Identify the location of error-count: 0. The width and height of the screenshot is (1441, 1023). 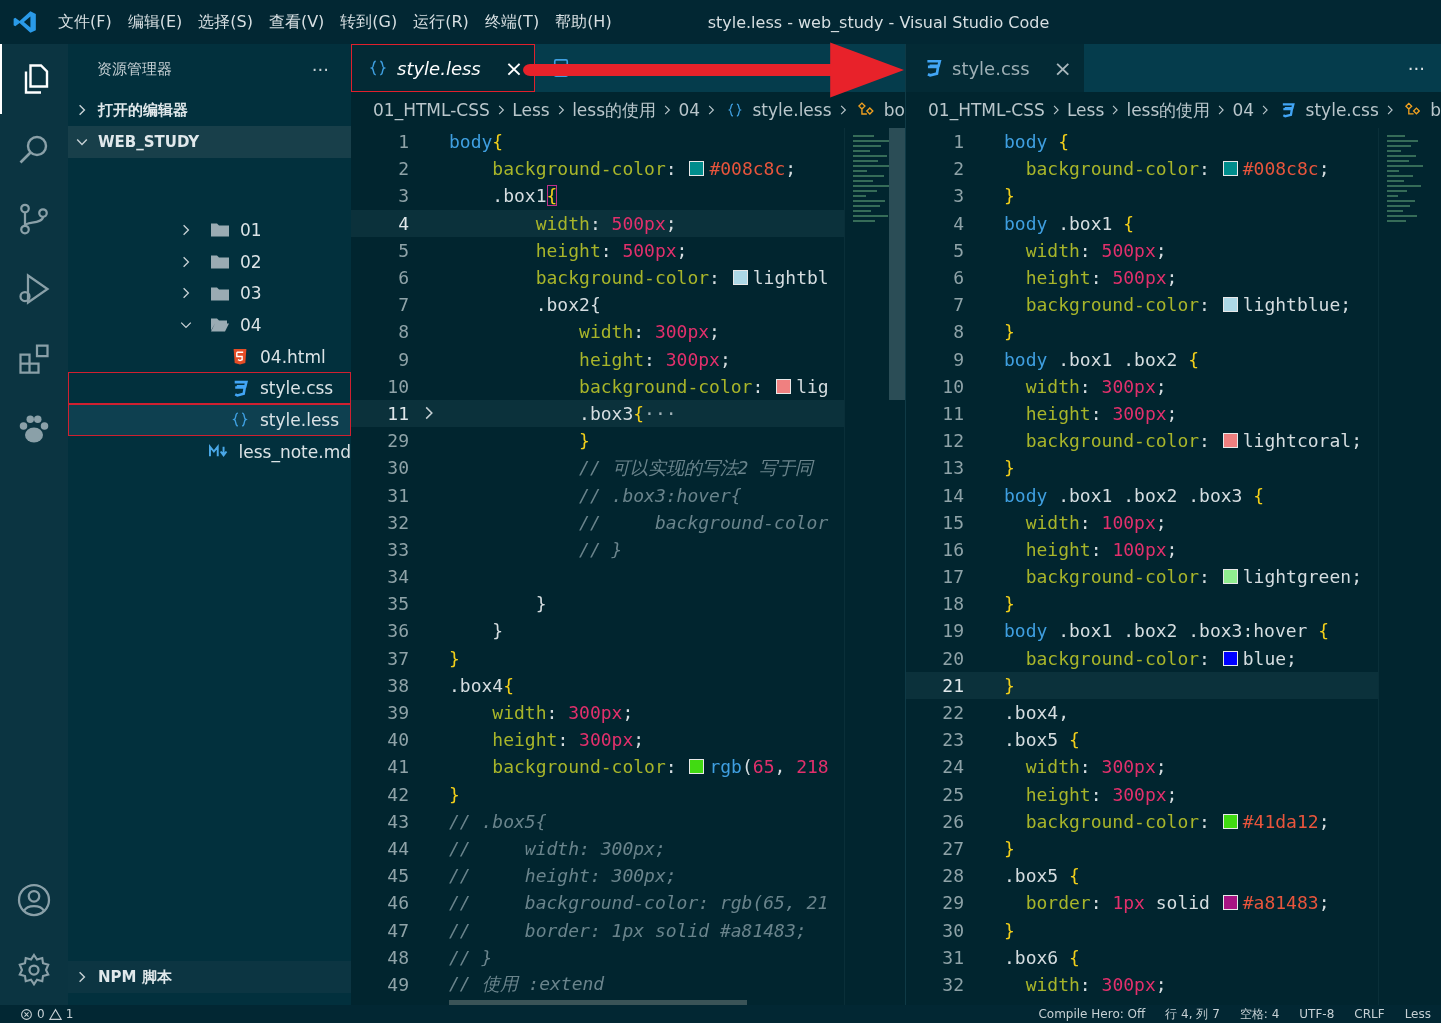
(41, 1014).